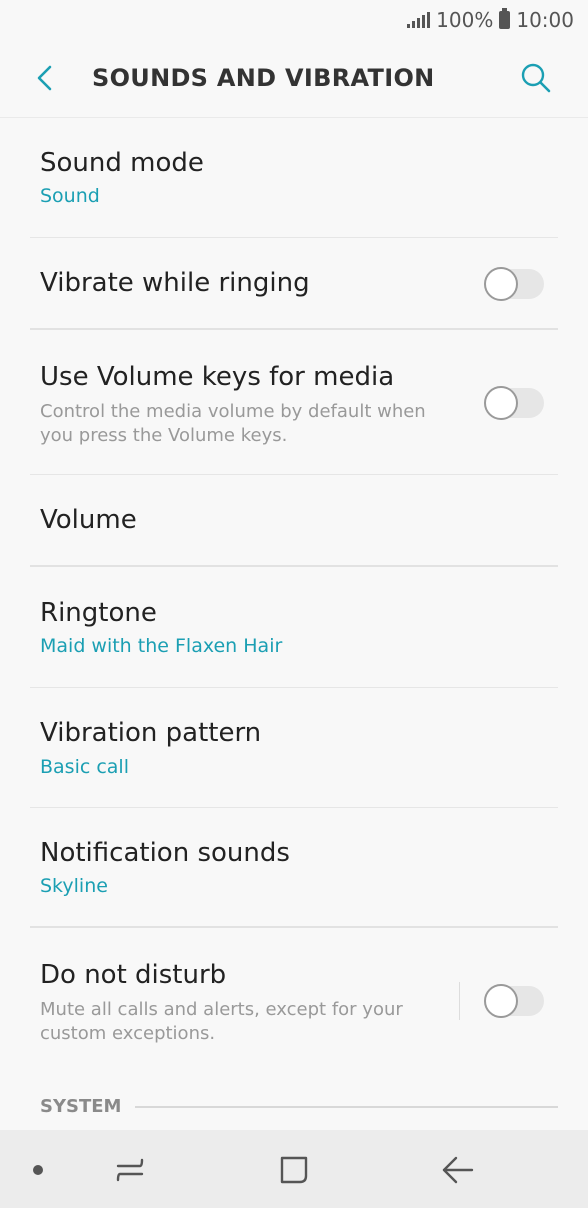 The image size is (588, 1208). I want to click on section-header-system: SYSTEM, so click(299, 1106).